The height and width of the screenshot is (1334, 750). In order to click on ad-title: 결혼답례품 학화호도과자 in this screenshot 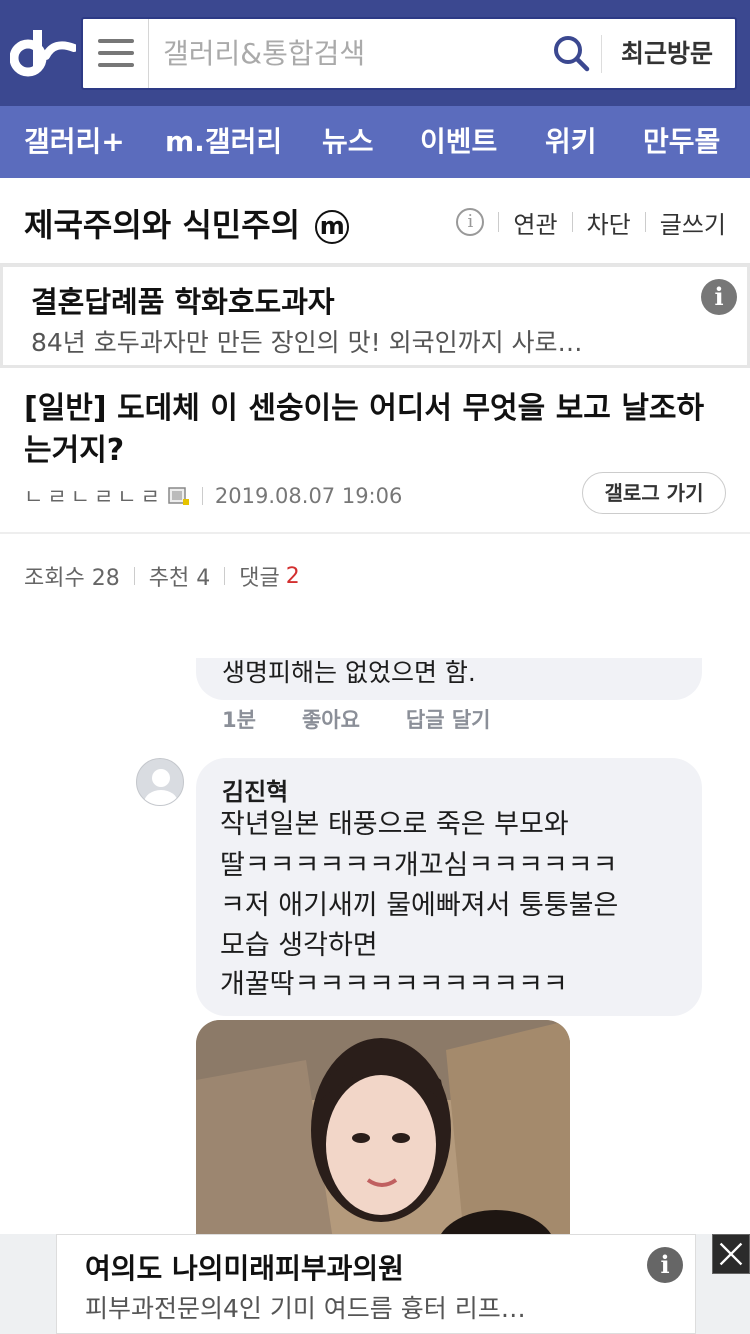, I will do `click(183, 302)`.